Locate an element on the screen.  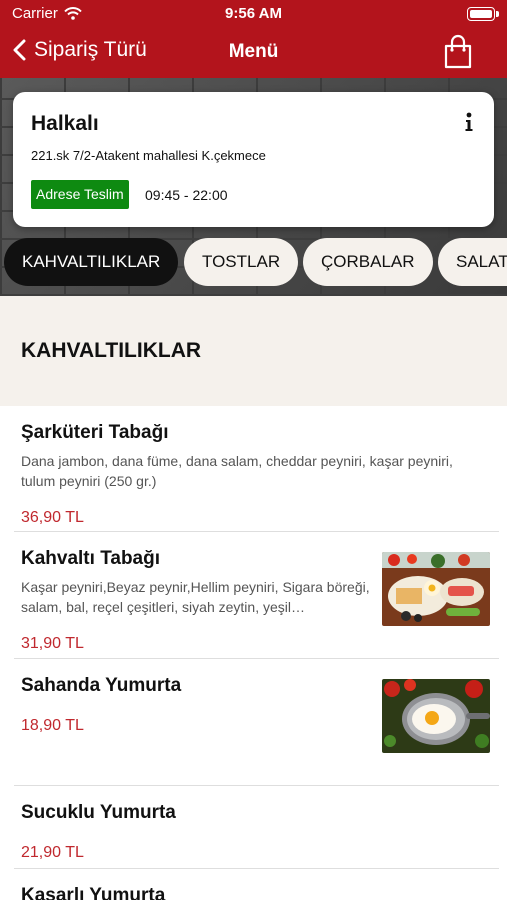
item-name: Sahanda Yumurta is located at coordinates (101, 685).